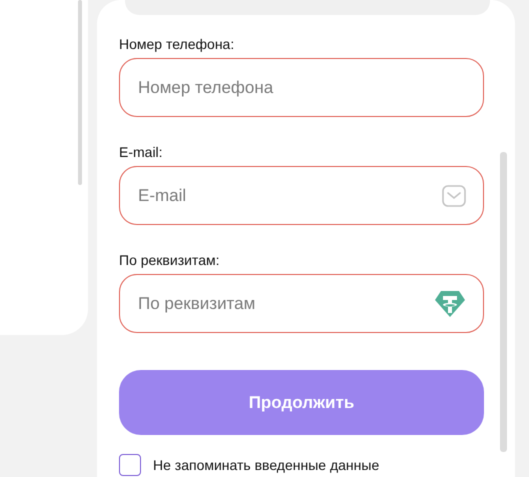  What do you see at coordinates (454, 195) in the screenshot?
I see `envelope-icon` at bounding box center [454, 195].